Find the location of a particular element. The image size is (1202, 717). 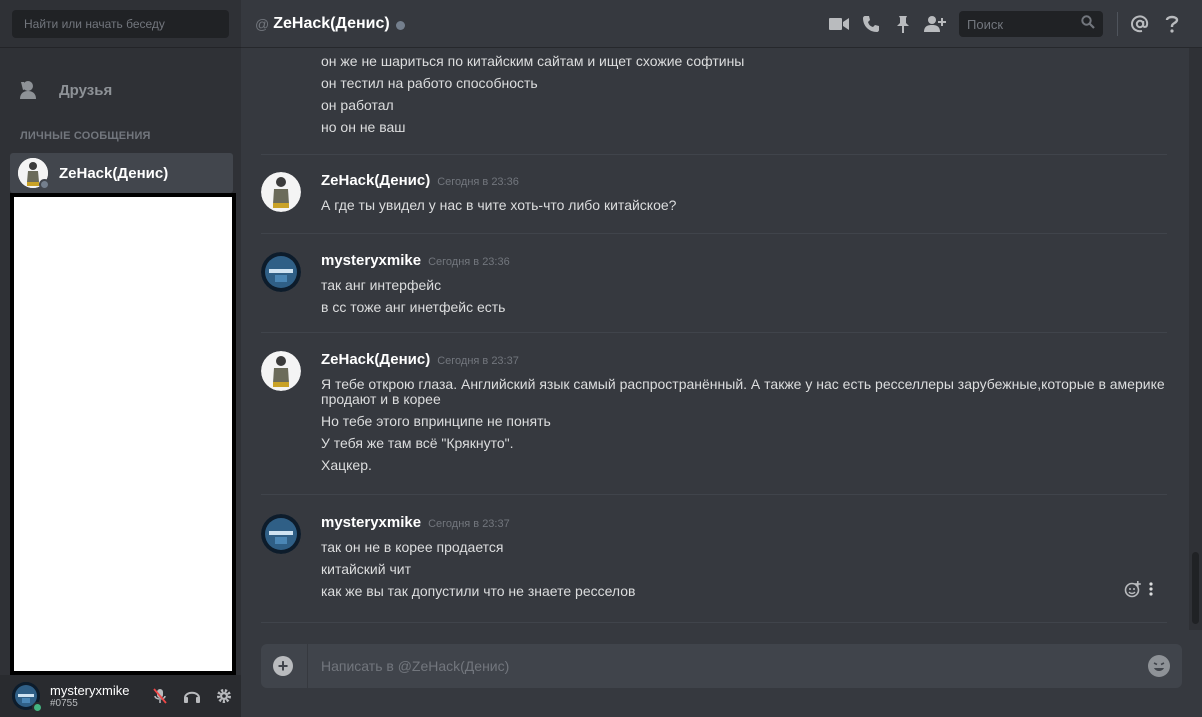

message-text: Но тебе этого впринципе не понять is located at coordinates (436, 421).